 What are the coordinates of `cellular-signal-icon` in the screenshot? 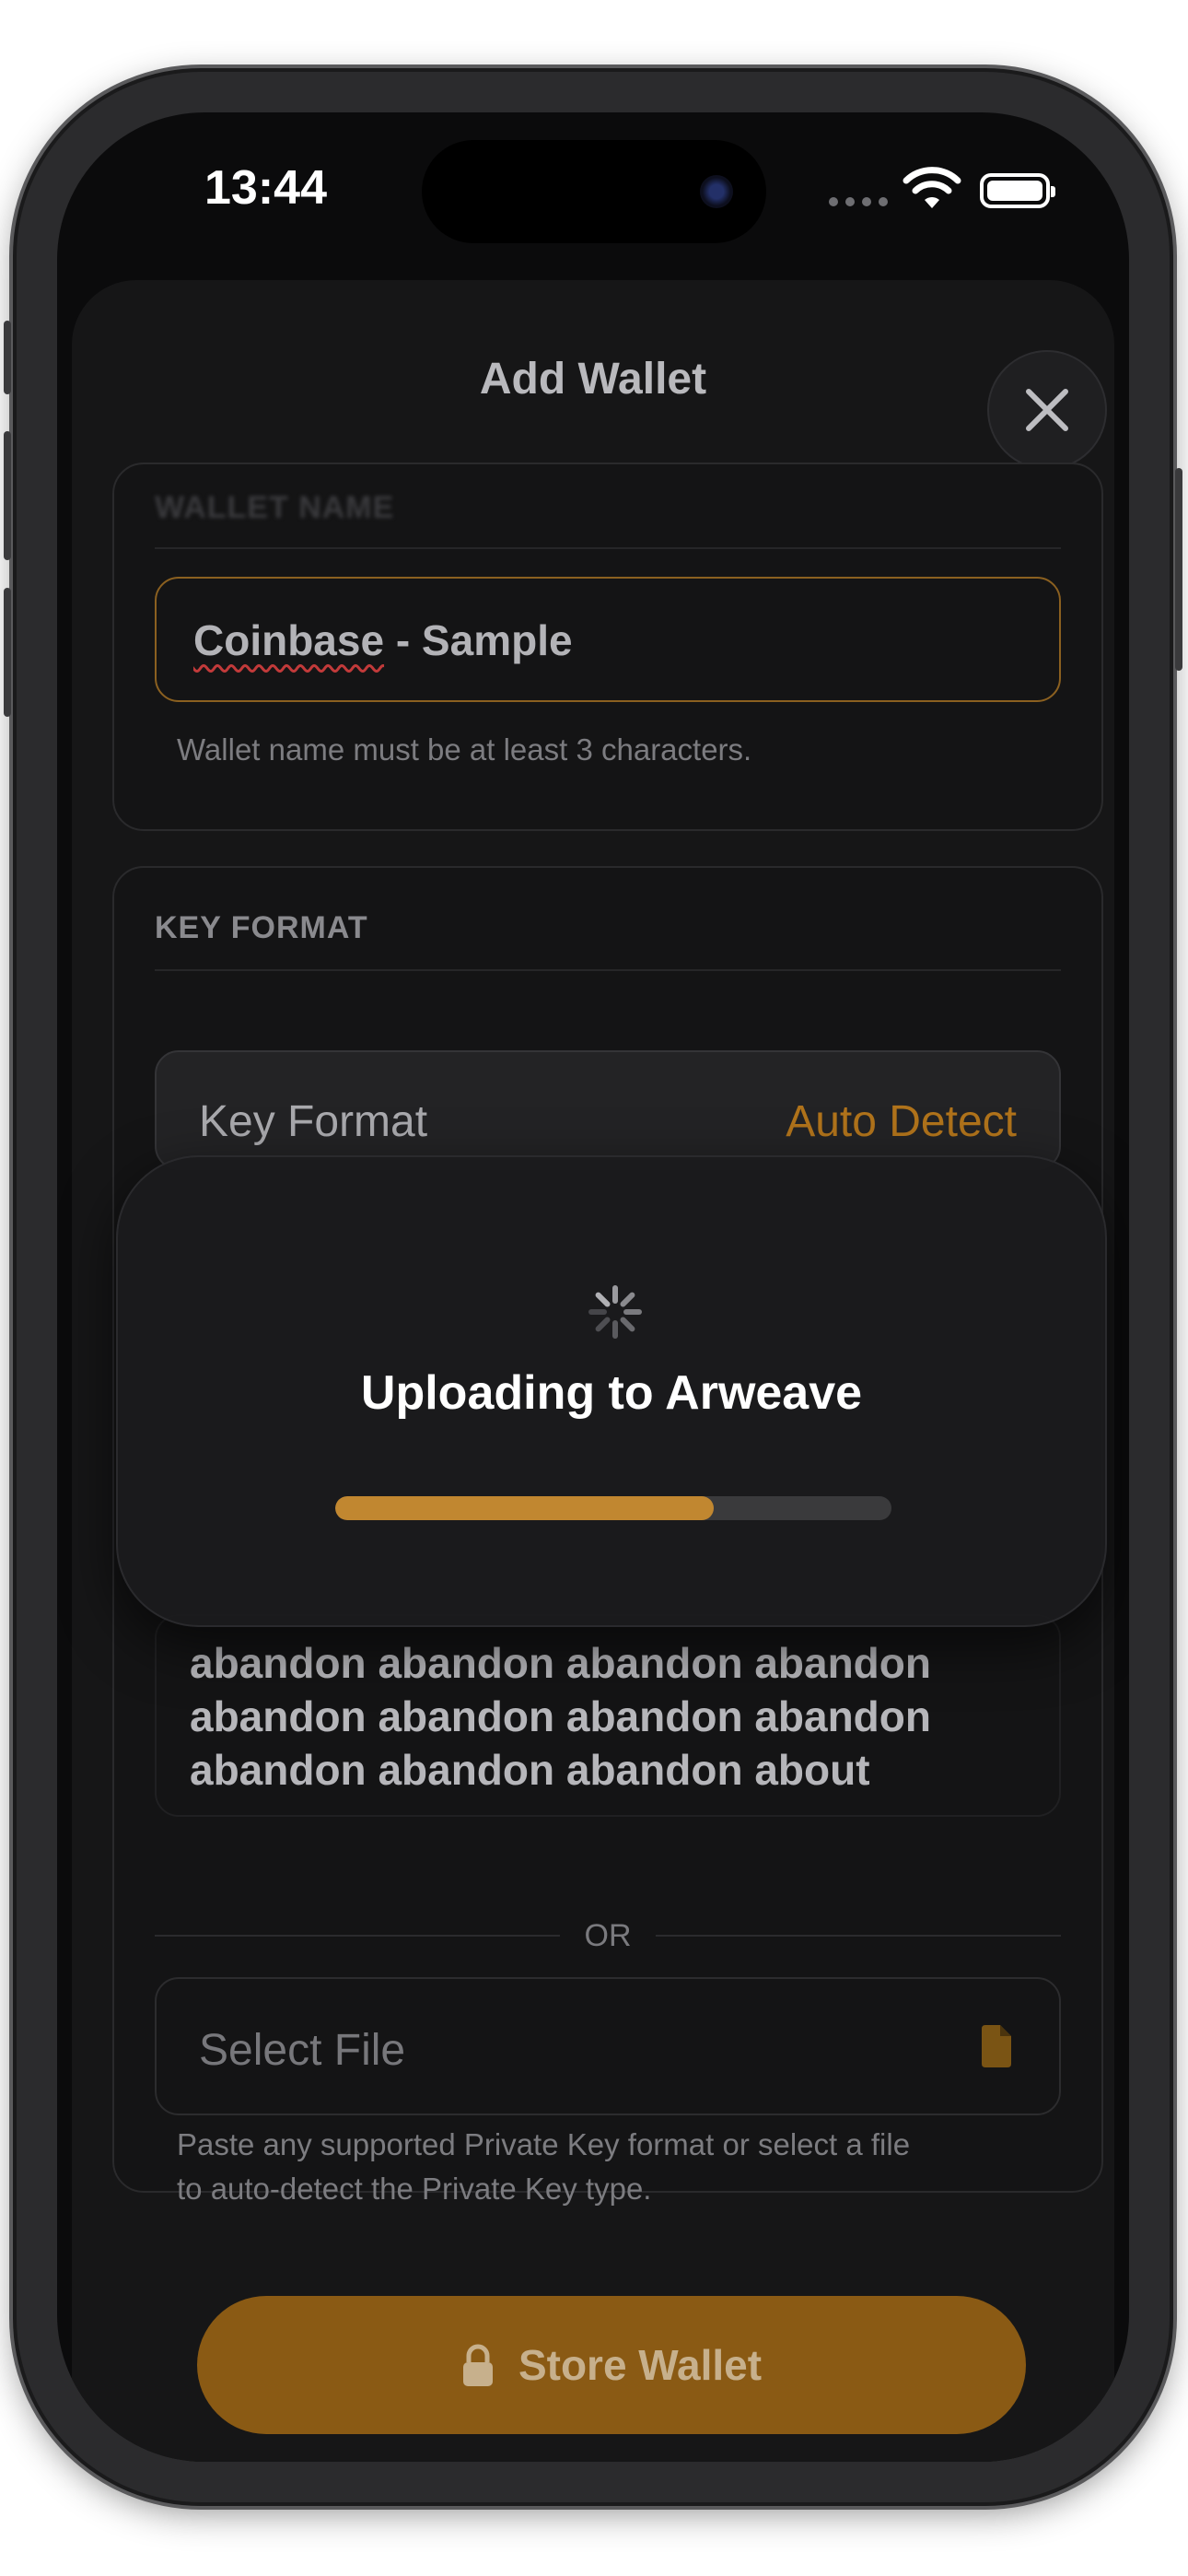 It's located at (858, 201).